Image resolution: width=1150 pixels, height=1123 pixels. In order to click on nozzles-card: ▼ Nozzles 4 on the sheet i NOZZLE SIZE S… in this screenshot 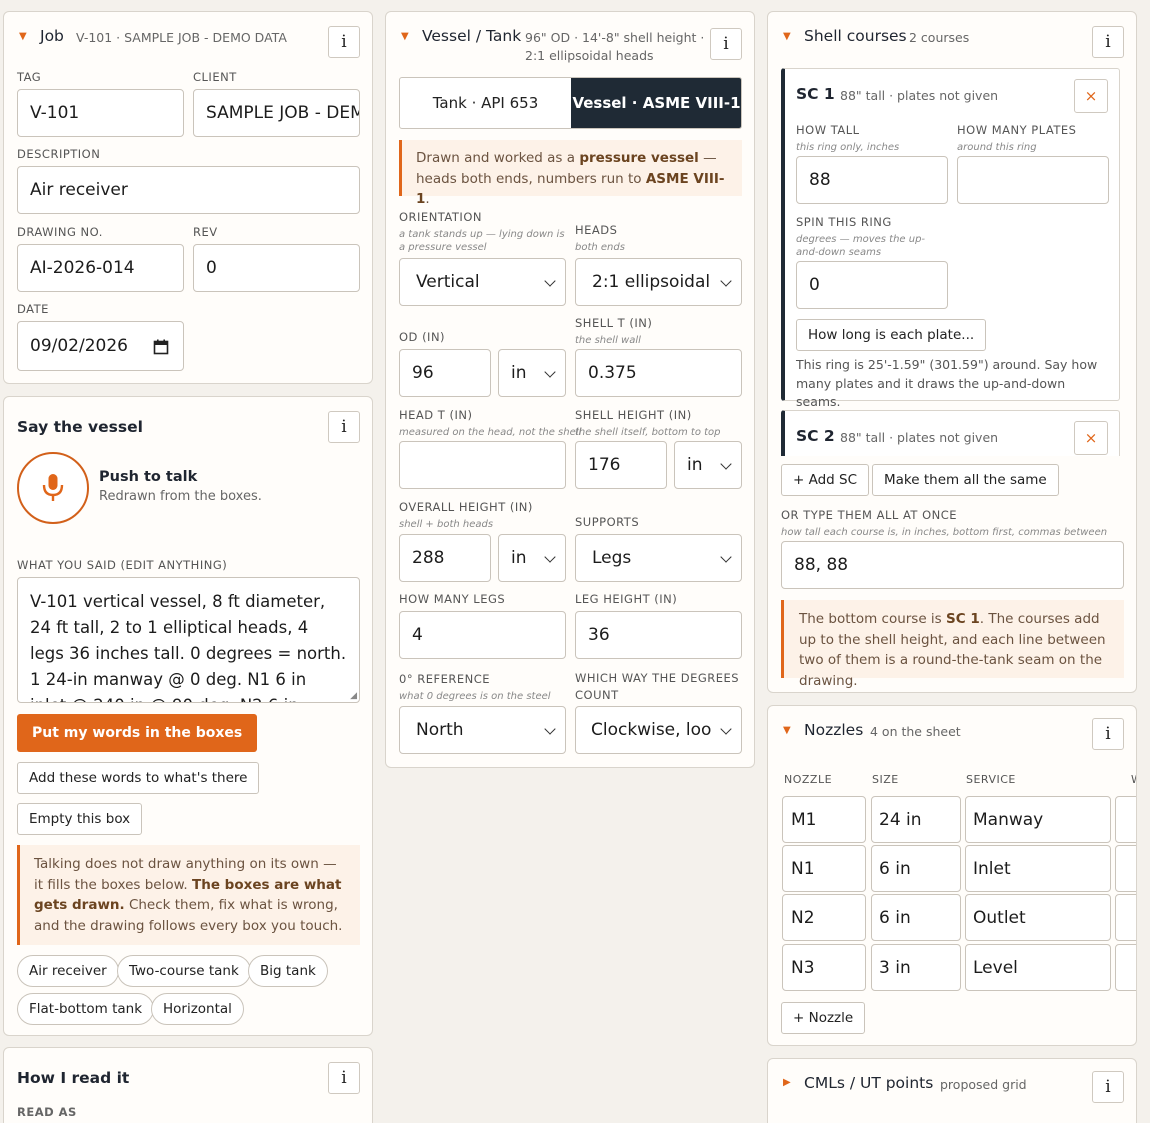, I will do `click(952, 875)`.